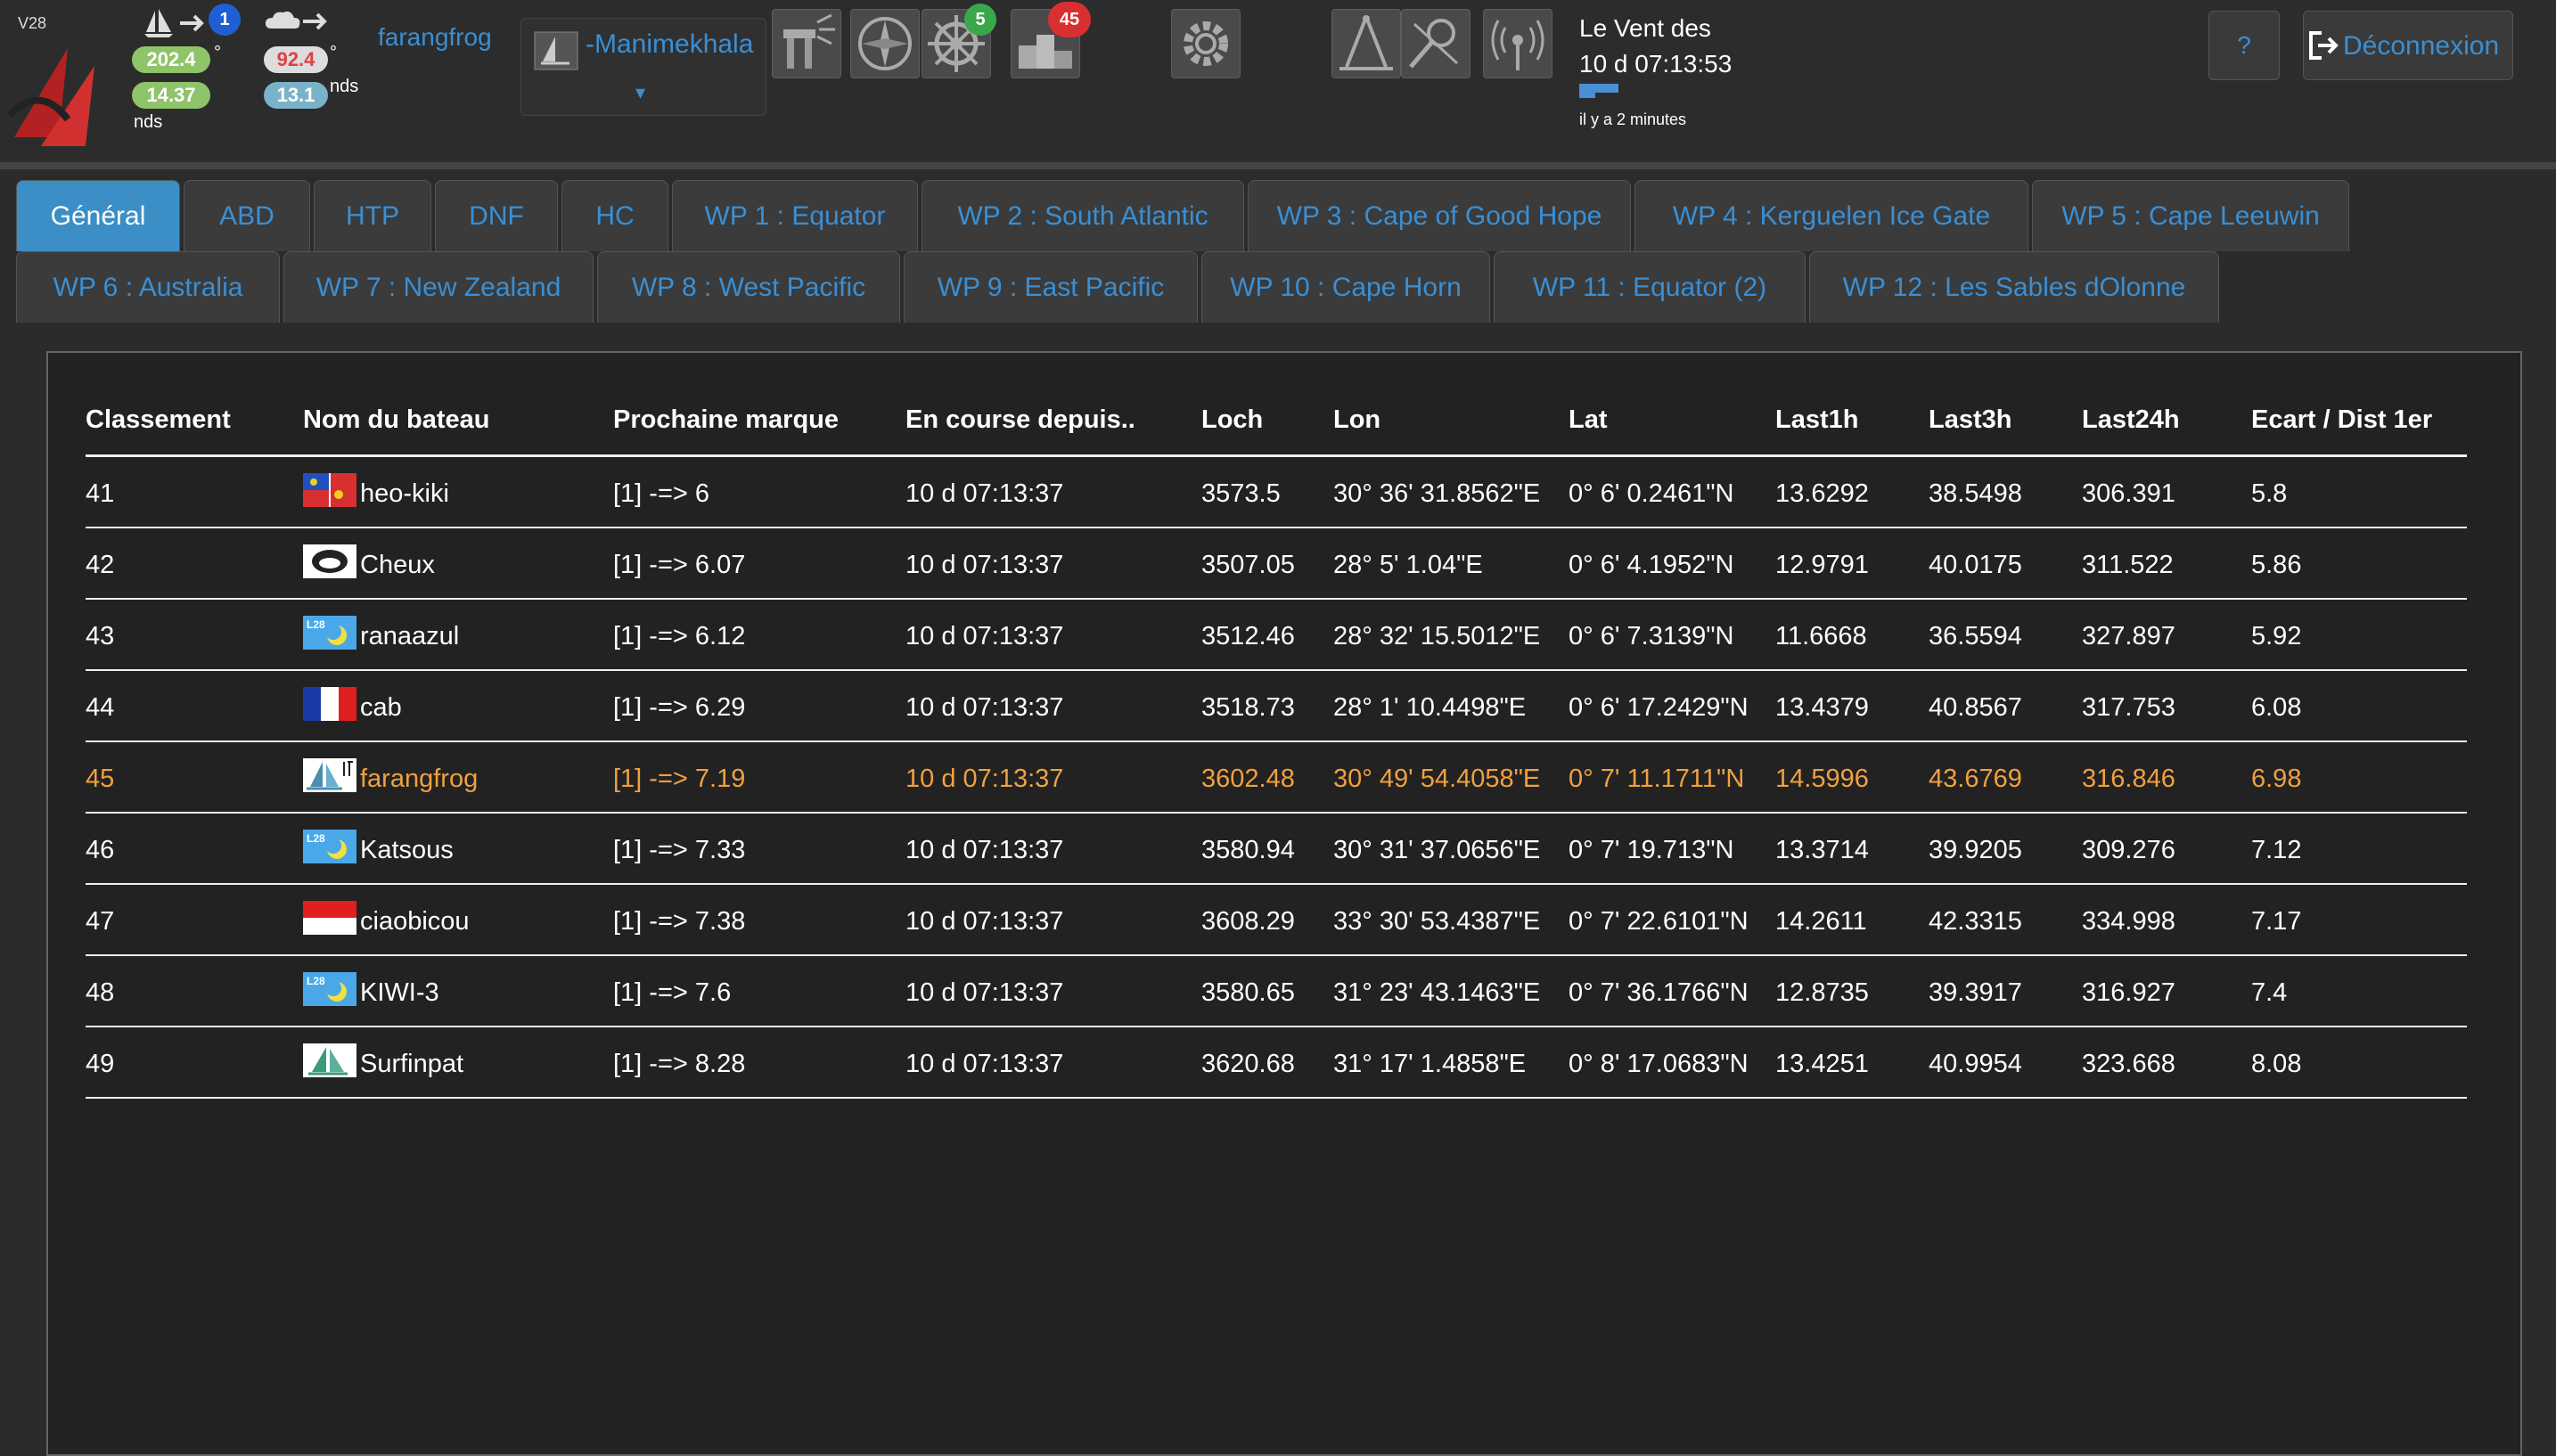 This screenshot has height=1456, width=2556. I want to click on tab-wp9: WP 9 : East Pacific, so click(1051, 287).